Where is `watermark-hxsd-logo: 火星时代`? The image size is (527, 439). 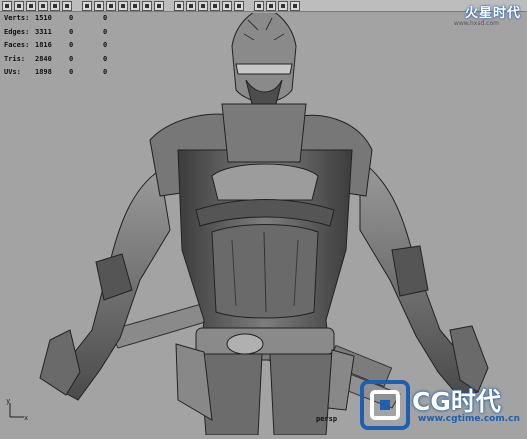 watermark-hxsd-logo: 火星时代 is located at coordinates (492, 13).